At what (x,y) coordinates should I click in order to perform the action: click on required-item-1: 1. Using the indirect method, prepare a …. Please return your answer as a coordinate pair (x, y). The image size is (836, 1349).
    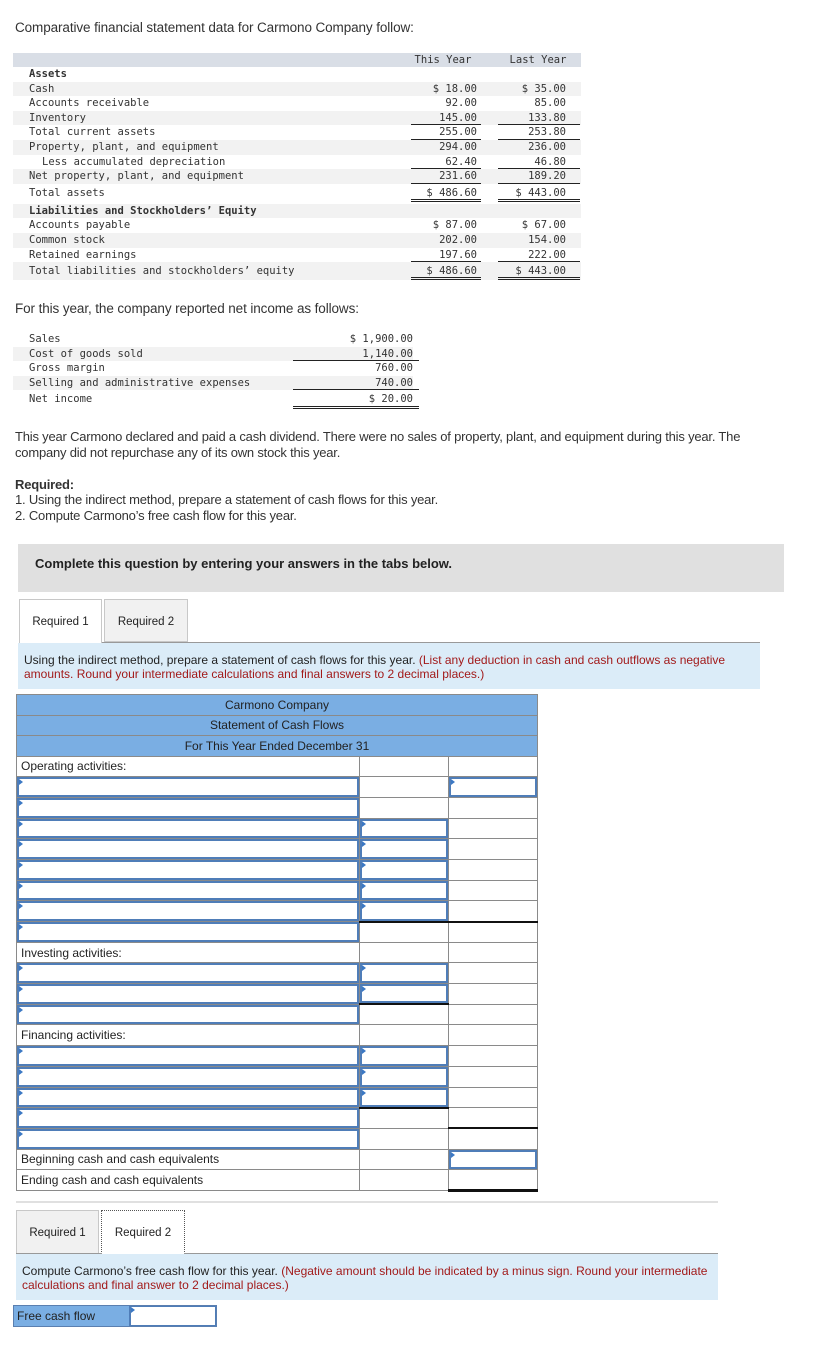
    Looking at the image, I should click on (227, 499).